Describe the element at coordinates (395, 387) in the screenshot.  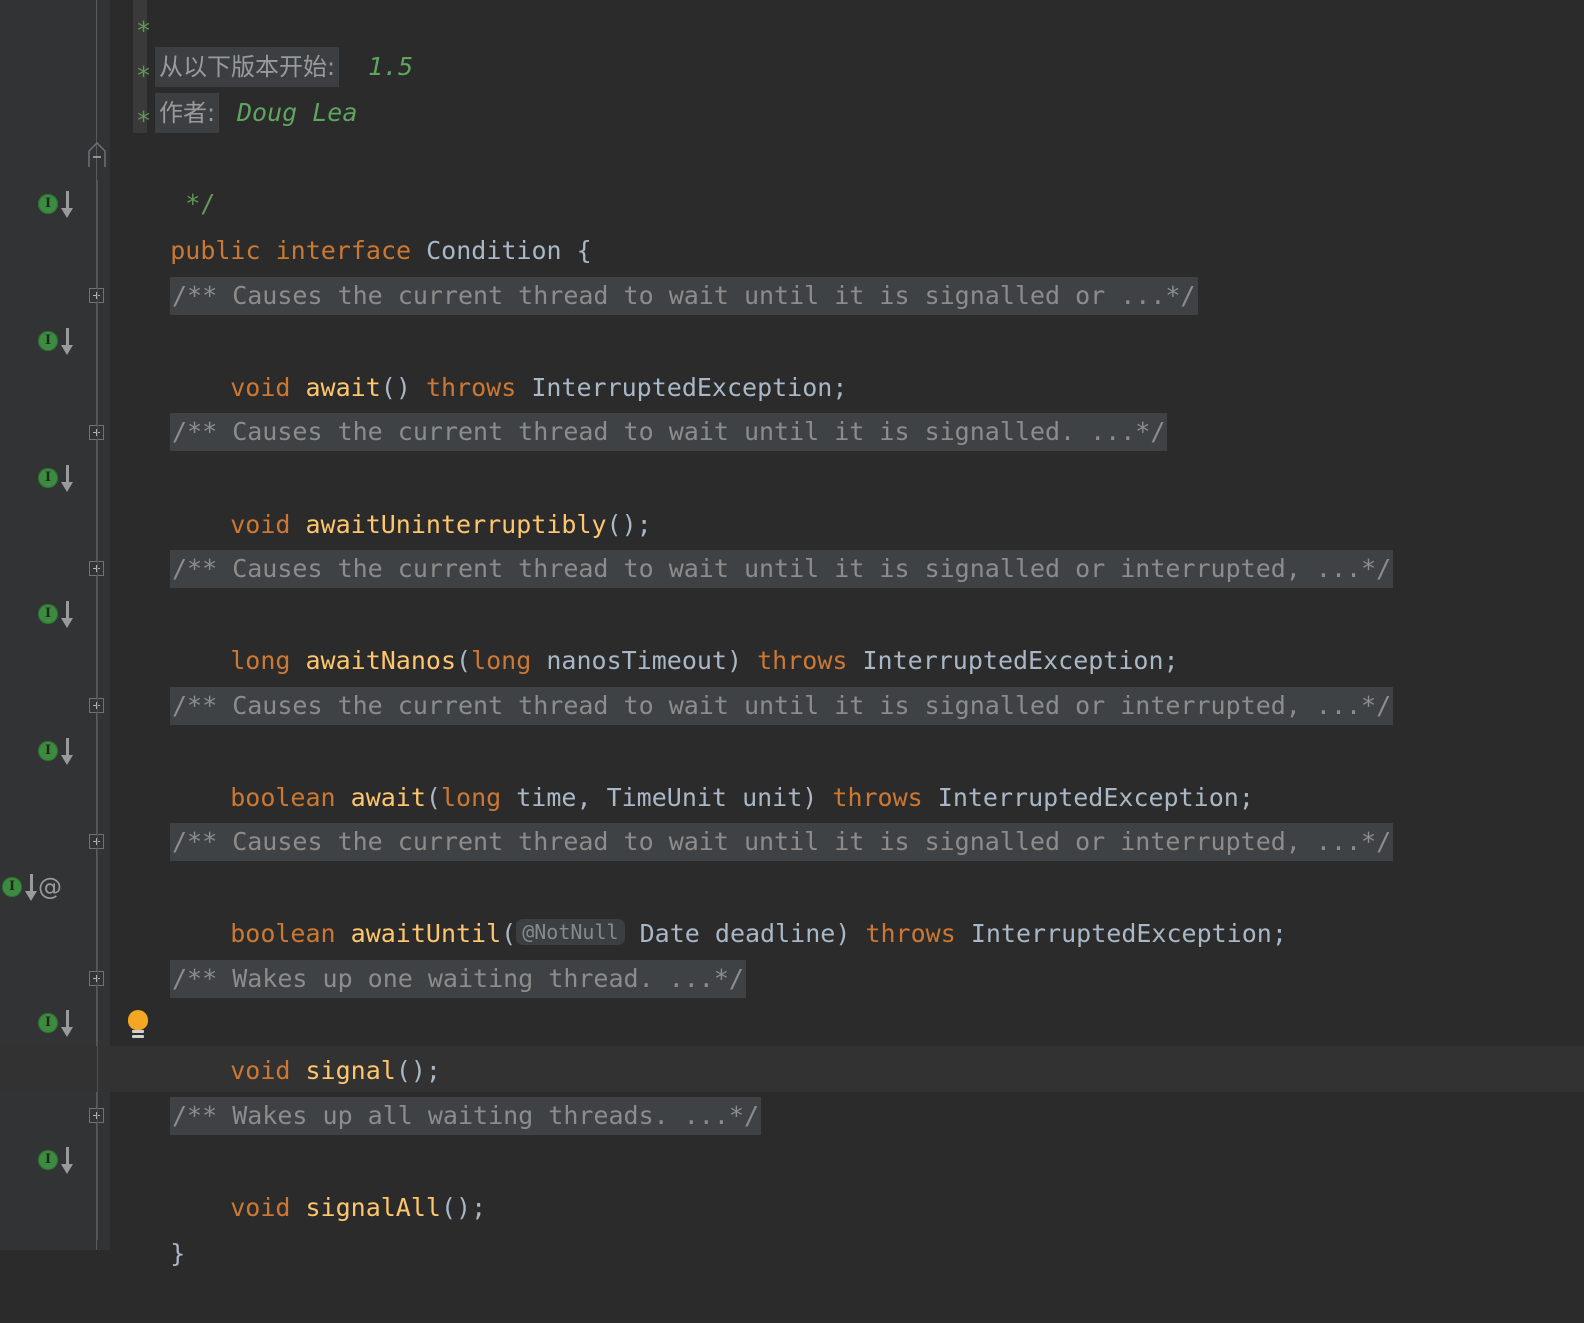
I see `parens: ()` at that location.